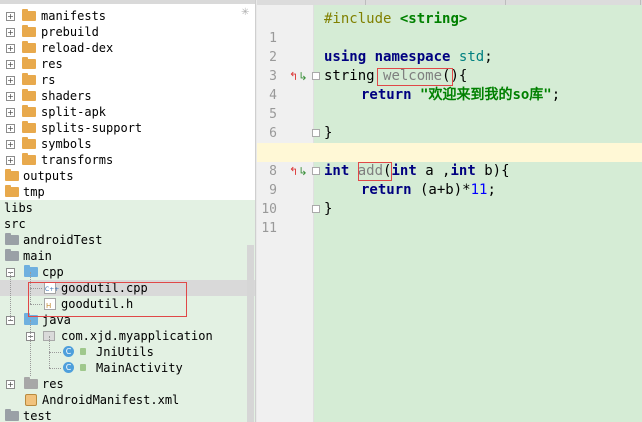  Describe the element at coordinates (128, 112) in the screenshot. I see `tree-item-split-apk: + split-apk` at that location.